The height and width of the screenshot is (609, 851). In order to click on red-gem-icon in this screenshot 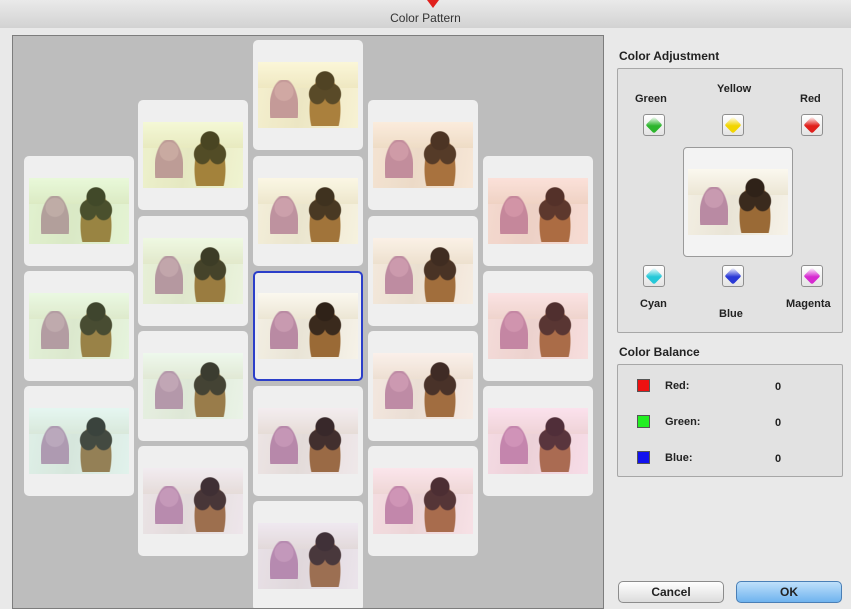, I will do `click(812, 125)`.